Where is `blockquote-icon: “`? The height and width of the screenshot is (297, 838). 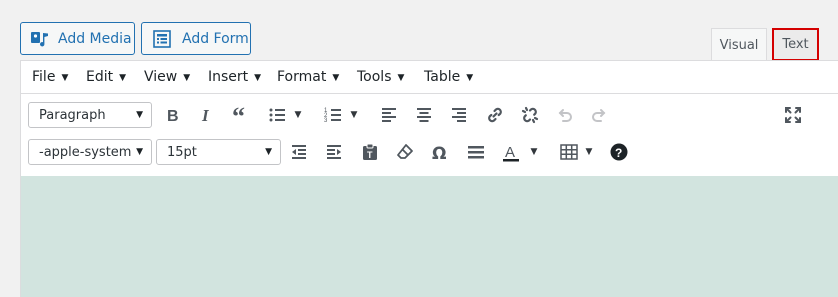
blockquote-icon: “ is located at coordinates (238, 115).